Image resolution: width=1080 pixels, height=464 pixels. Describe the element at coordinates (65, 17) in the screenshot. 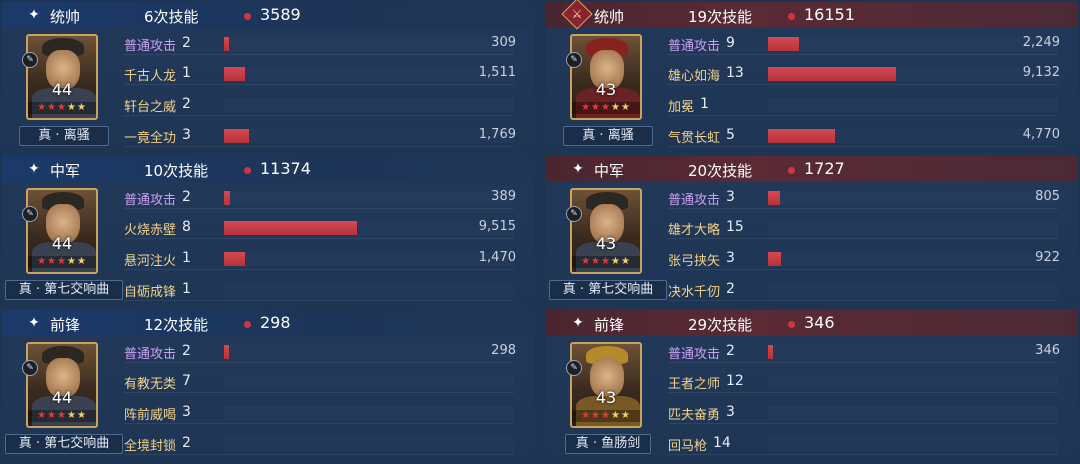

I see `role-name: 统帅` at that location.